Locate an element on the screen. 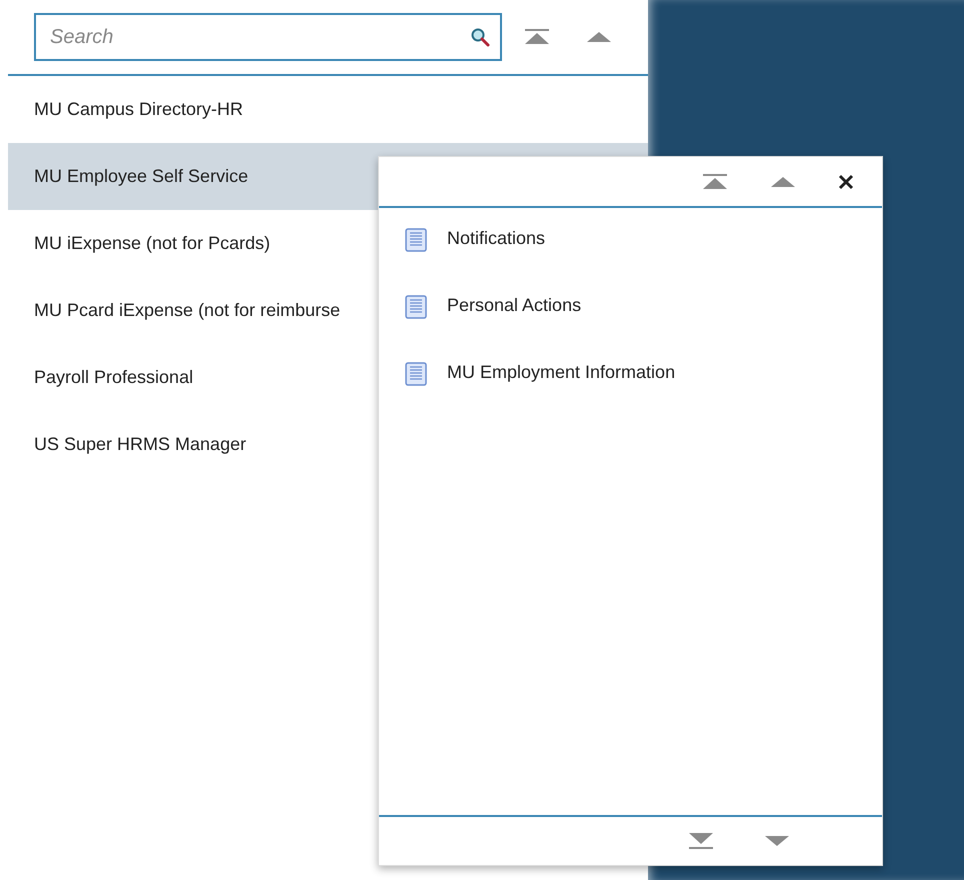 This screenshot has height=880, width=964. submenu-item: Personal Actions is located at coordinates (514, 305).